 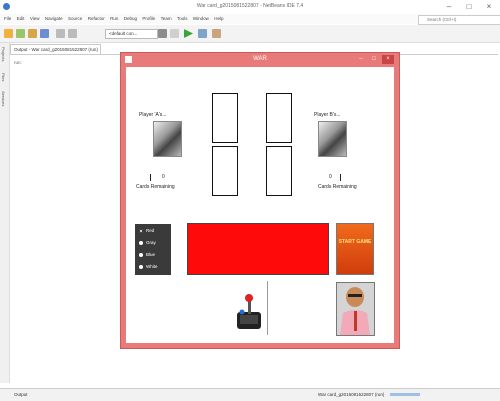 I want to click on new-project-icon, so click(x=8, y=33).